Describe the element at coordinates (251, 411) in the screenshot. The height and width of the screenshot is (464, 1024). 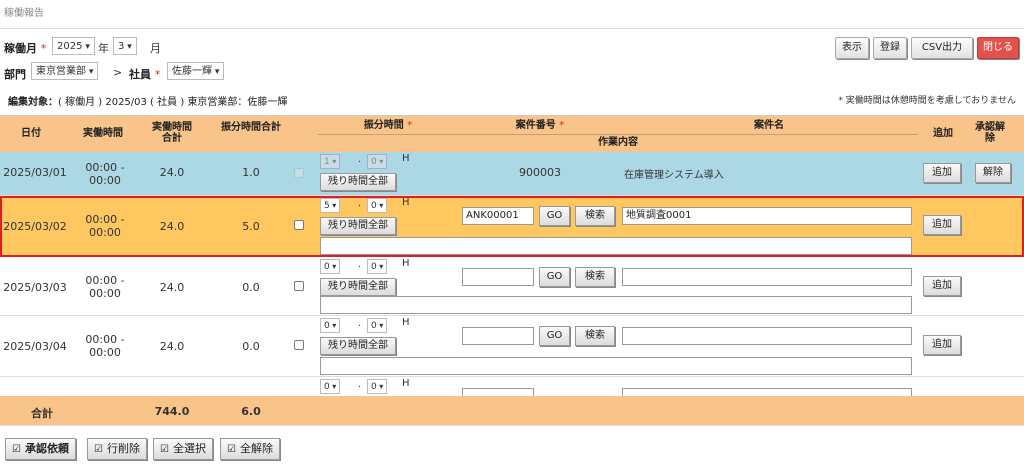
I see `totals-alloc: 6.0` at that location.